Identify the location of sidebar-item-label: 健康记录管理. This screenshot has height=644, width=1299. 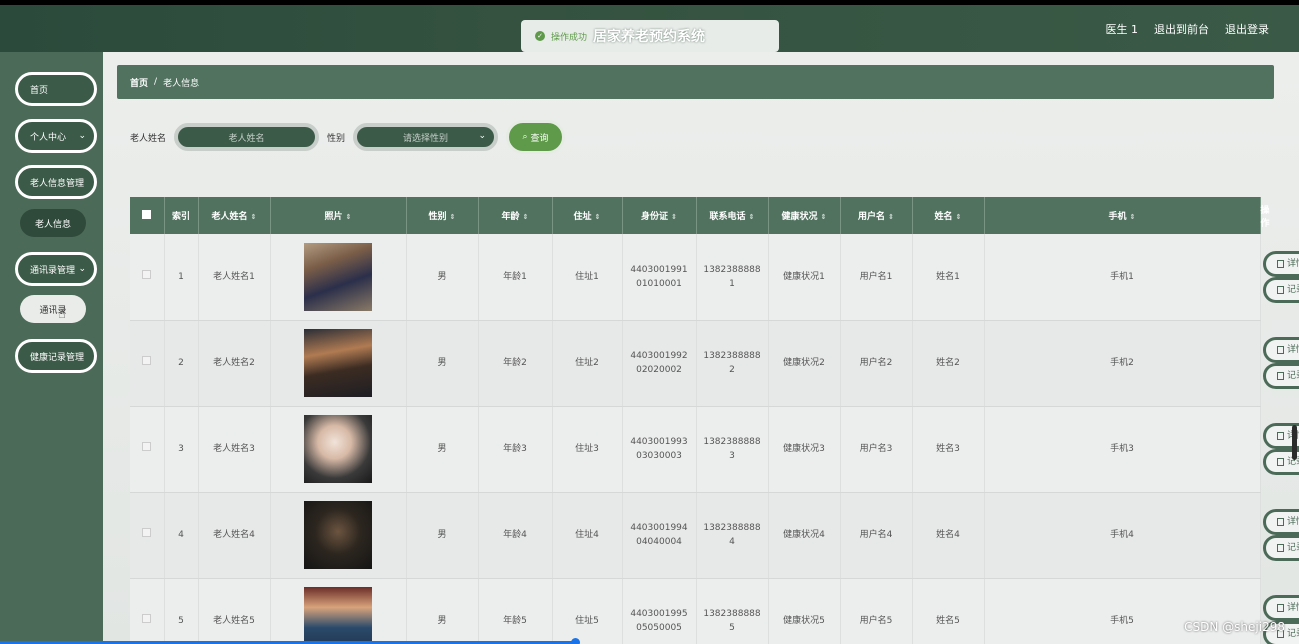
(57, 357).